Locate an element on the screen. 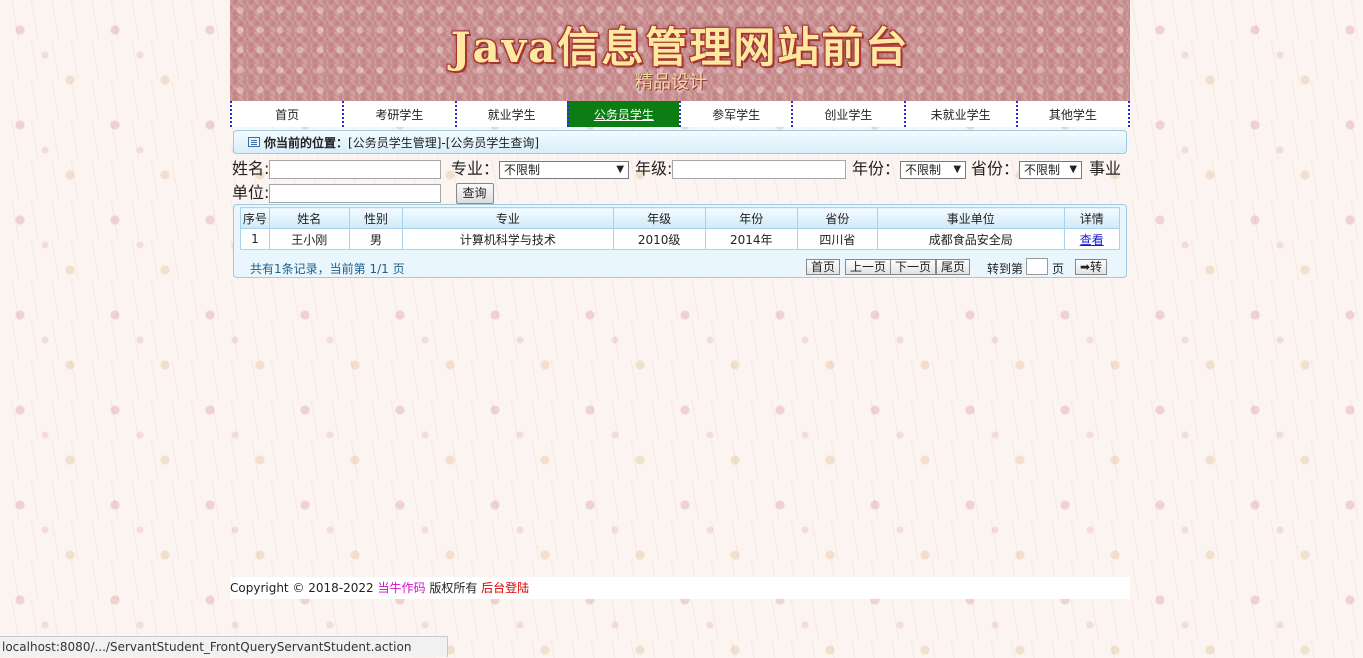 The image size is (1363, 658). major-select-value: 不限制 is located at coordinates (522, 169).